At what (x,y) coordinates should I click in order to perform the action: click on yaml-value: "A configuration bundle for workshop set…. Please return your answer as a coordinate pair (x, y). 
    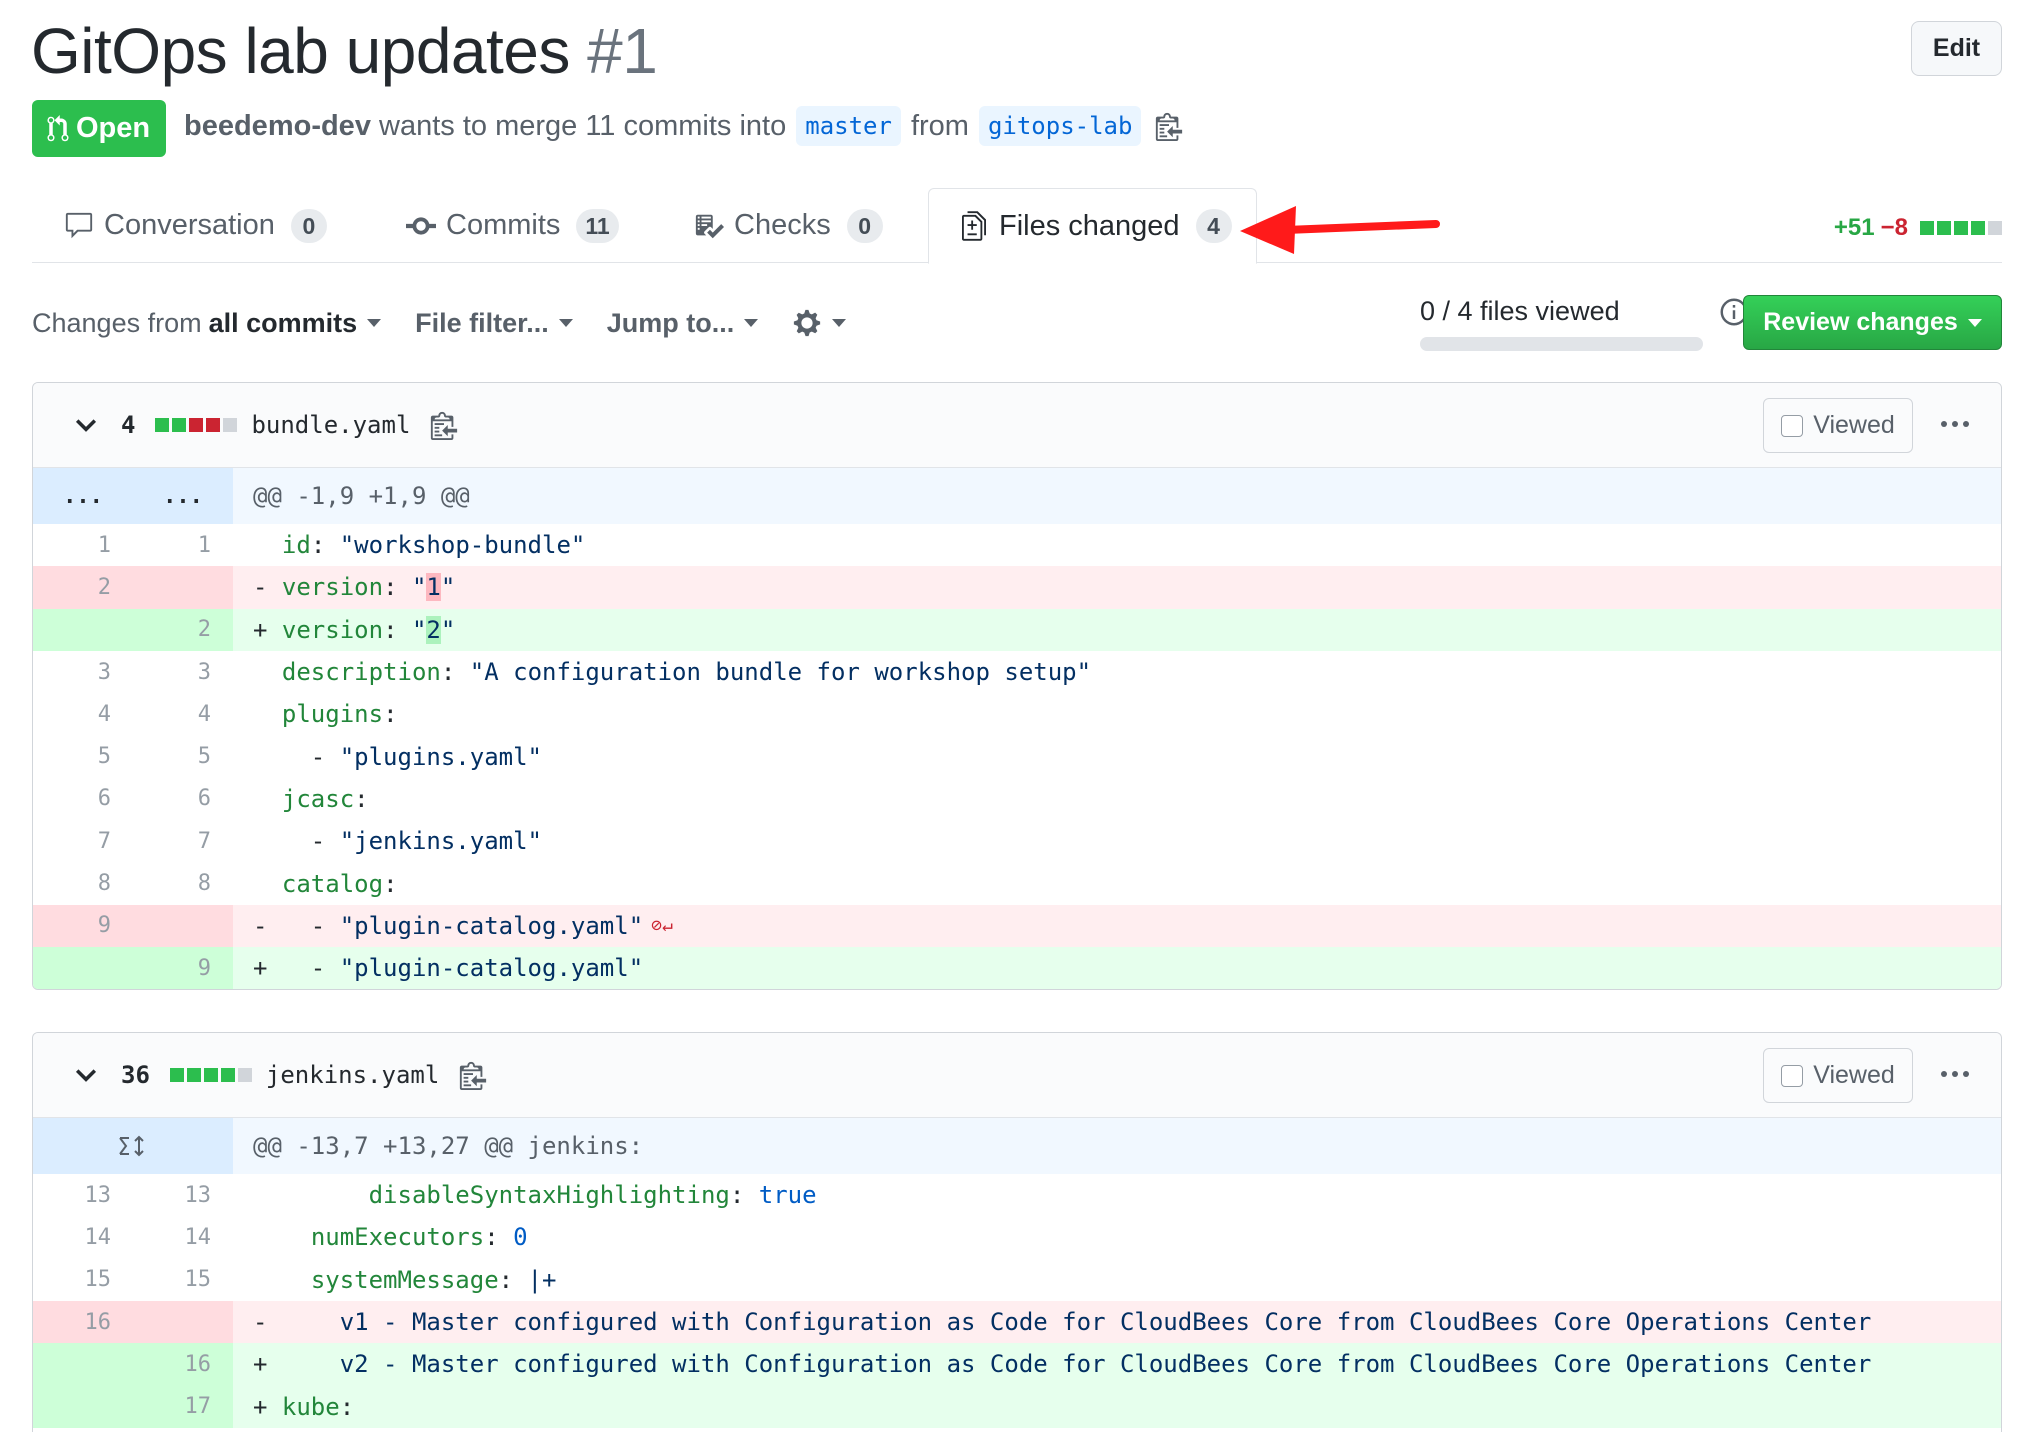
    Looking at the image, I should click on (780, 672).